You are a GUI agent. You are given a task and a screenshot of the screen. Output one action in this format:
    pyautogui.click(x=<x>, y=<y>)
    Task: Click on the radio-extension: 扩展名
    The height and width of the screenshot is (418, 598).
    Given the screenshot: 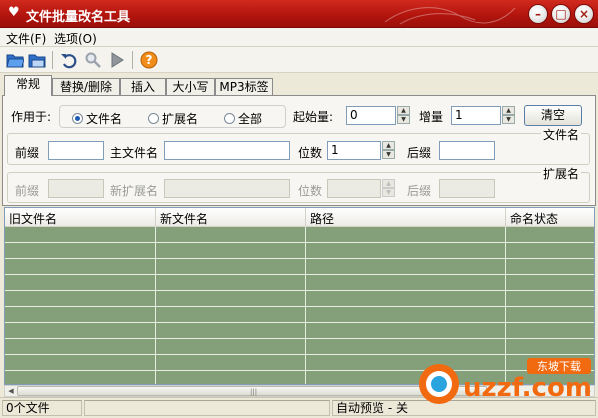 What is the action you would take?
    pyautogui.click(x=173, y=118)
    